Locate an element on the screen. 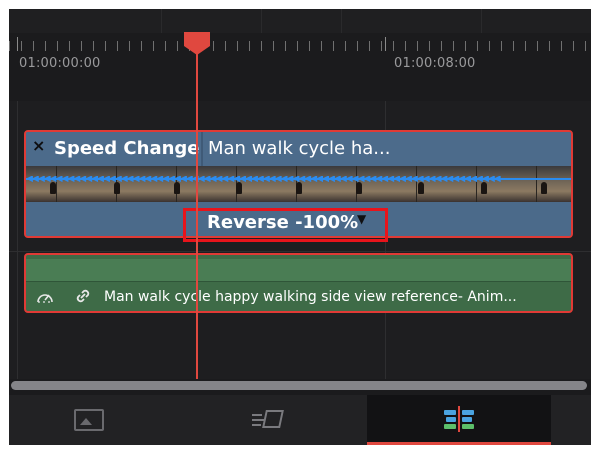  media-pool-icon is located at coordinates (89, 420).